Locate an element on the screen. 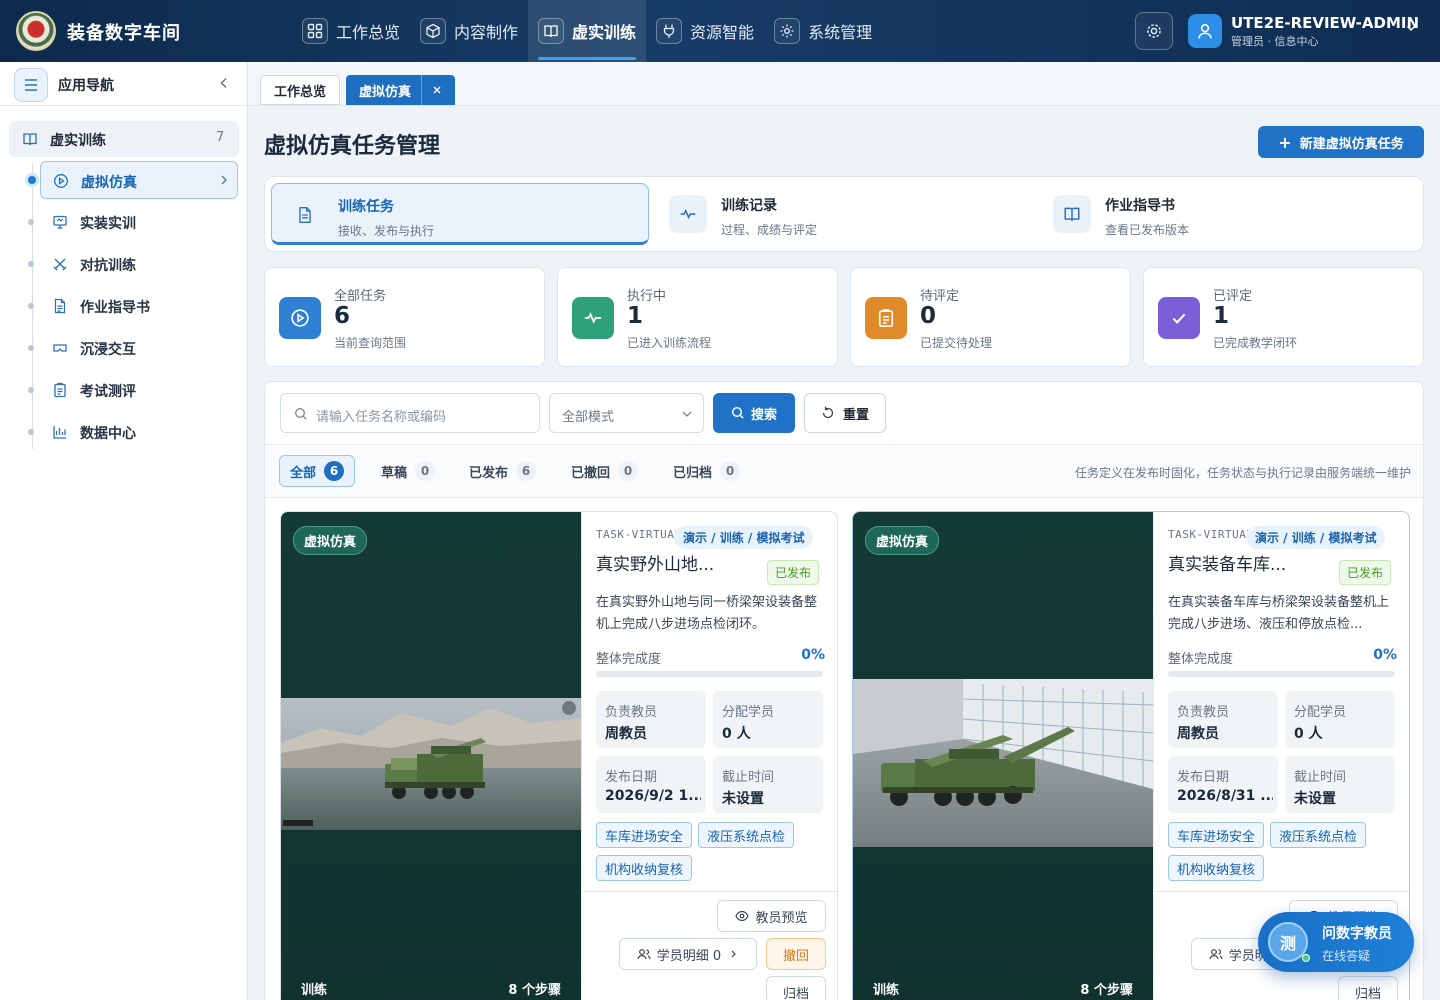 The height and width of the screenshot is (1000, 1440). reset-button: 重置 is located at coordinates (845, 413).